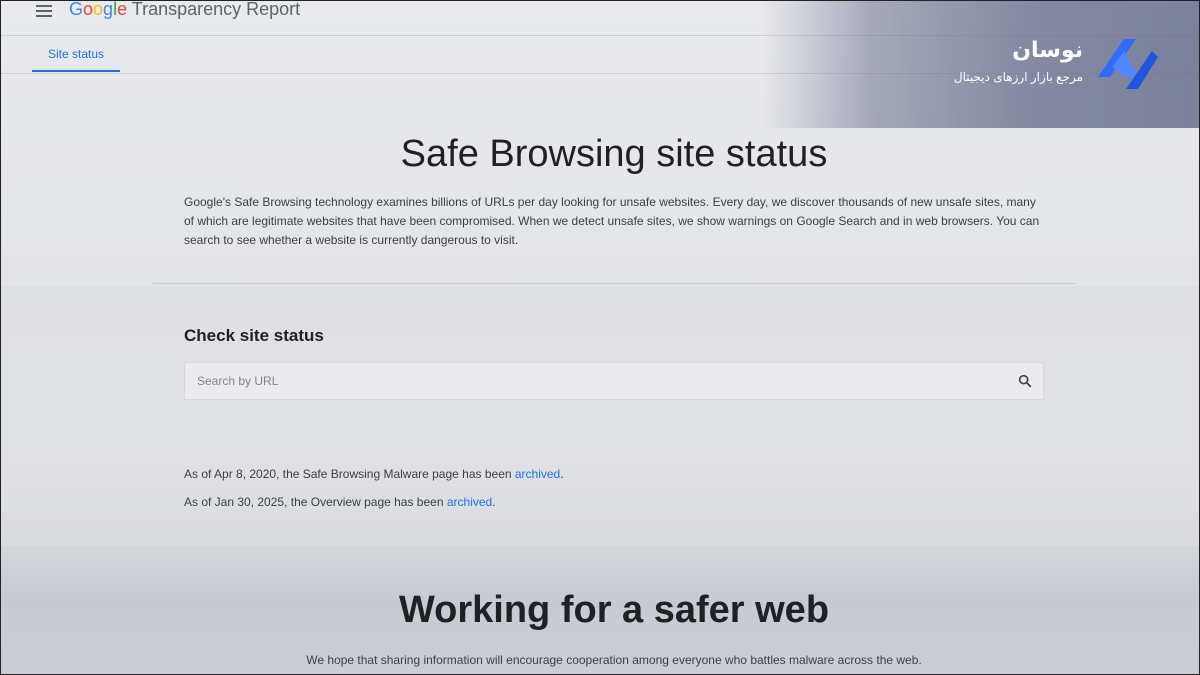 This screenshot has width=1200, height=675. Describe the element at coordinates (1018, 77) in the screenshot. I see `watermark-subtitle: مرجع بازار ارزهای دیجیتال` at that location.